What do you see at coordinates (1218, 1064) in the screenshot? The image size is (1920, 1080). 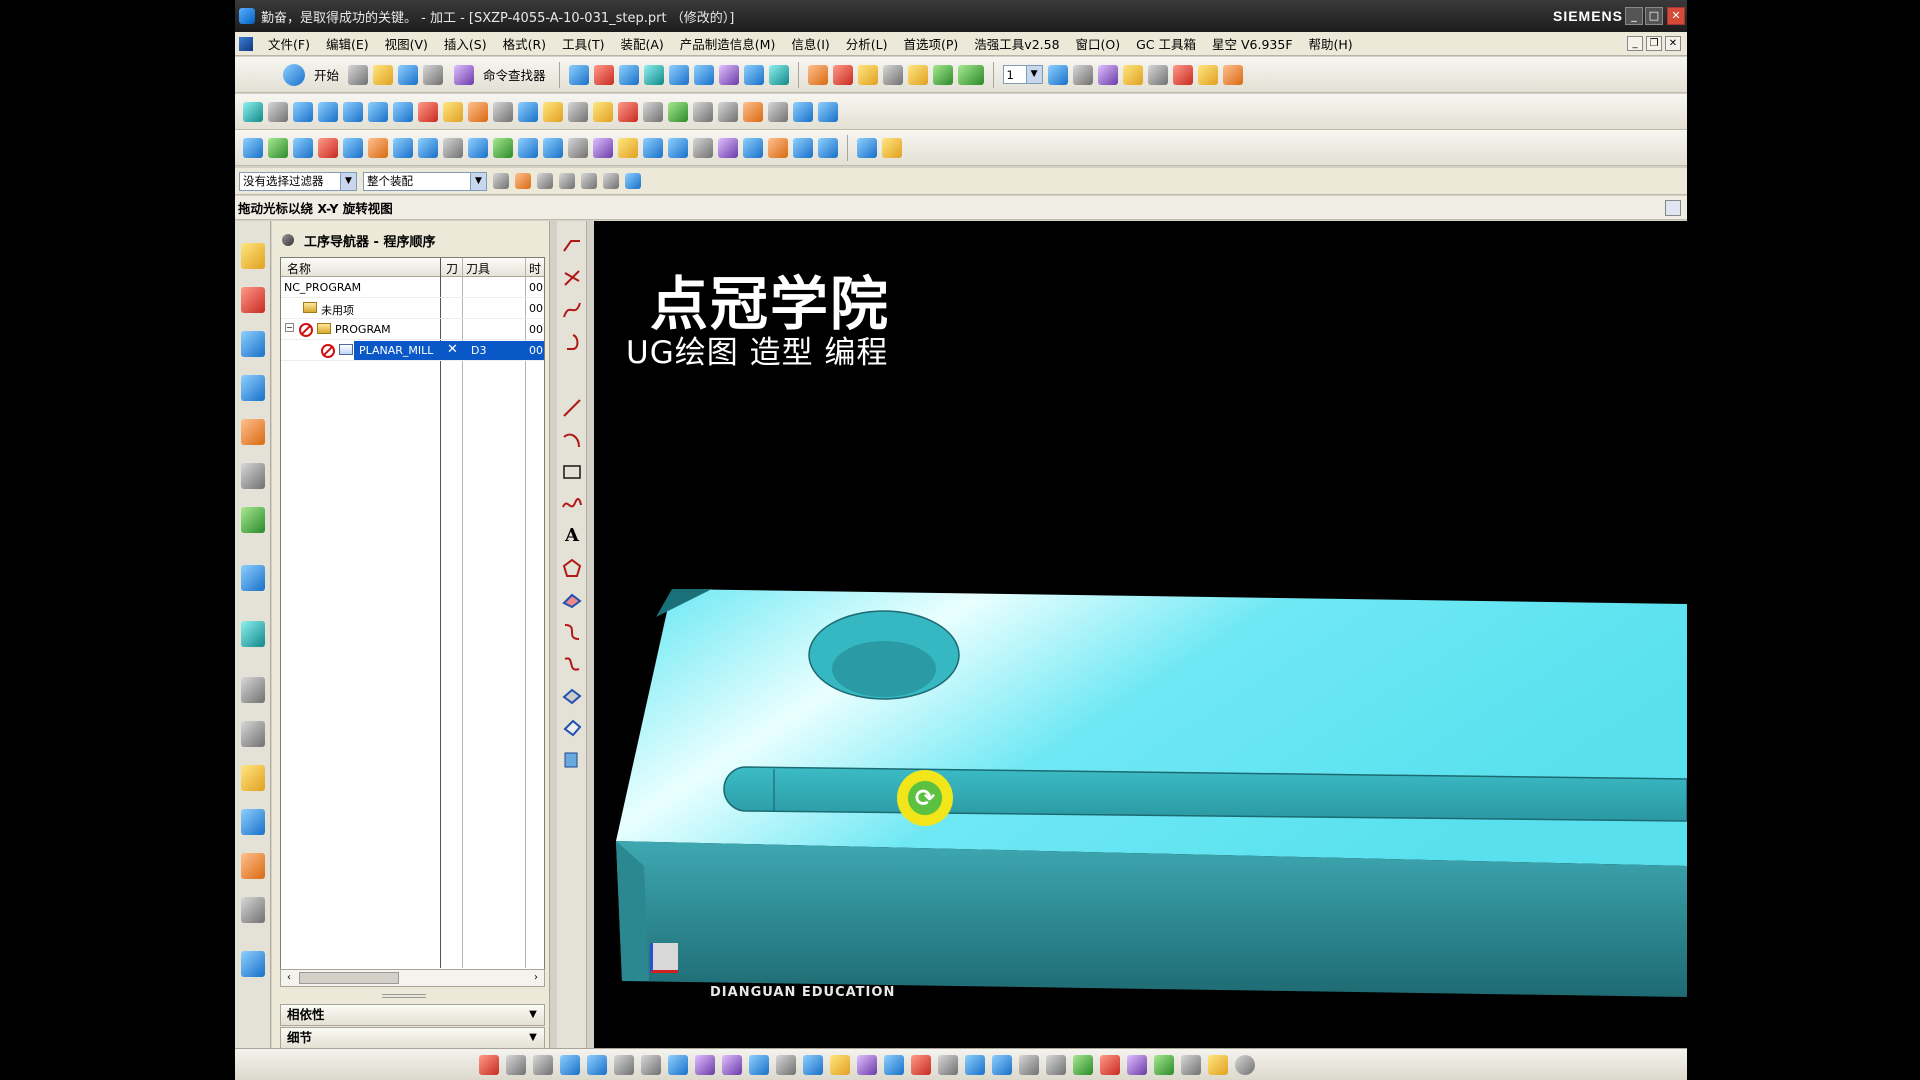 I see `pencil-icon` at bounding box center [1218, 1064].